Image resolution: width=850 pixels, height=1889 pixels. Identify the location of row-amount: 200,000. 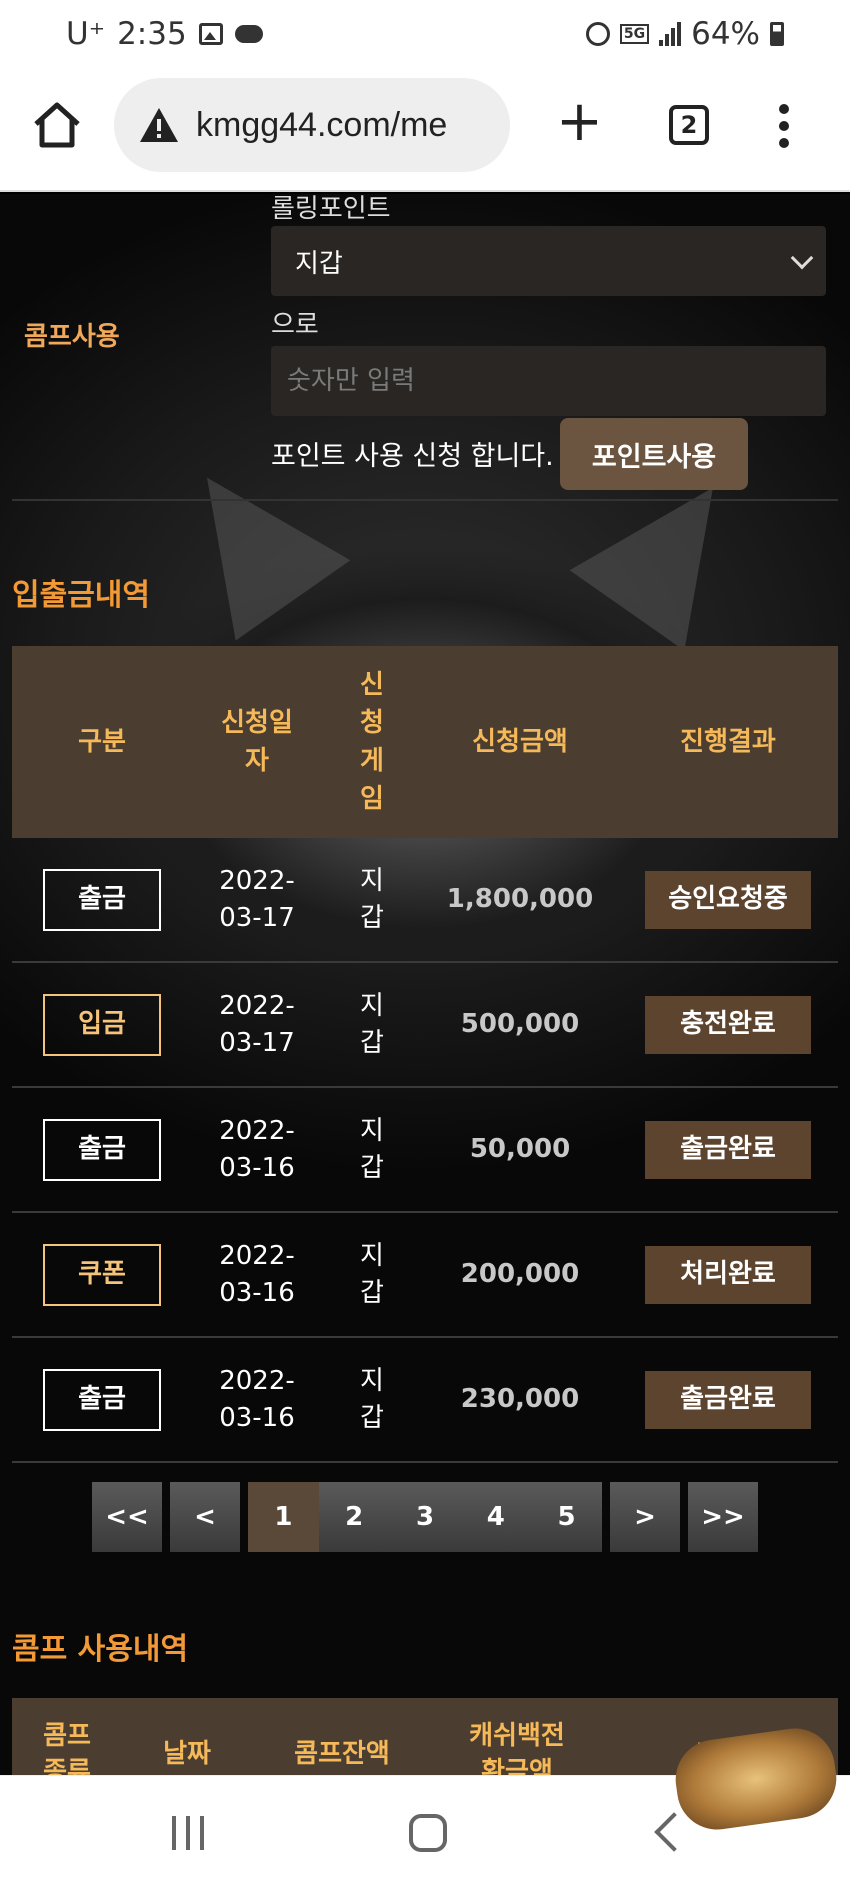
(520, 1274).